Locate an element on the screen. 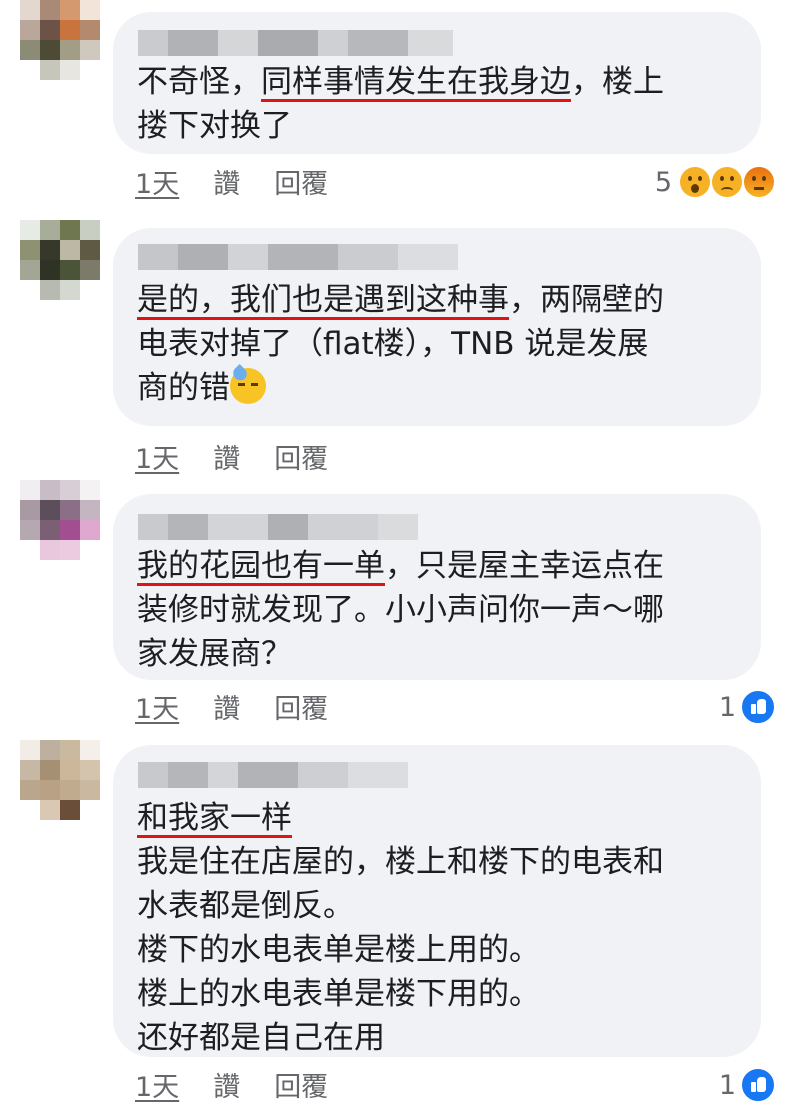 Image resolution: width=800 pixels, height=1113 pixels. reactions-summary: 5 is located at coordinates (715, 182).